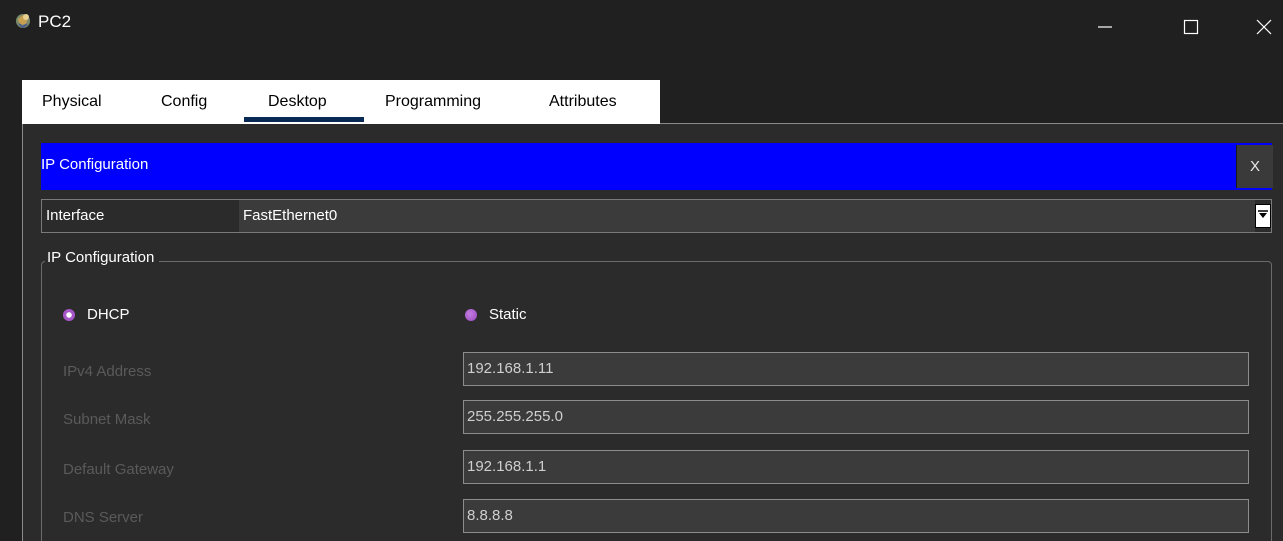 The width and height of the screenshot is (1283, 541). What do you see at coordinates (747, 216) in the screenshot?
I see `interface-select: FastEthernet0` at bounding box center [747, 216].